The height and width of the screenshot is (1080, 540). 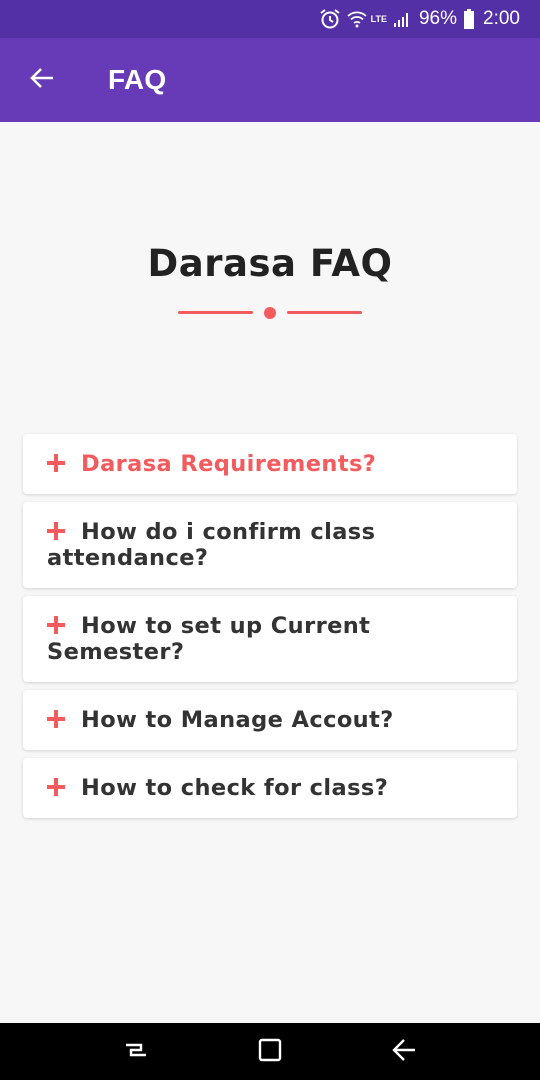 What do you see at coordinates (209, 639) in the screenshot?
I see `faq-question: How to set up Current Semester?` at bounding box center [209, 639].